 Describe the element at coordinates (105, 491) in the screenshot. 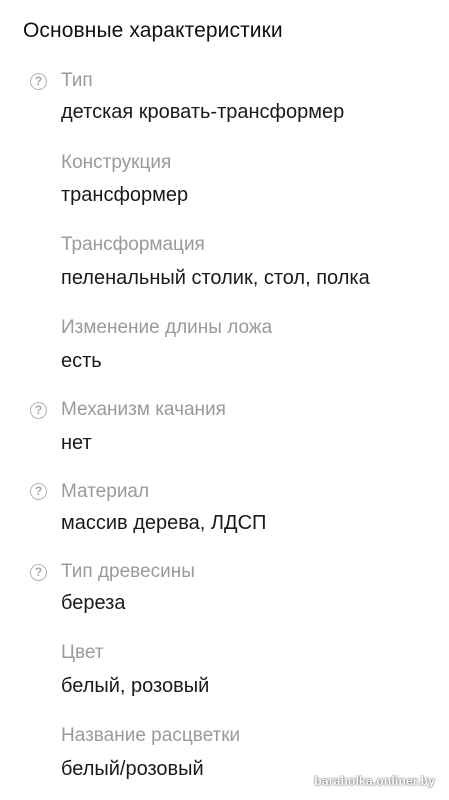

I see `spec-label: Материал` at that location.